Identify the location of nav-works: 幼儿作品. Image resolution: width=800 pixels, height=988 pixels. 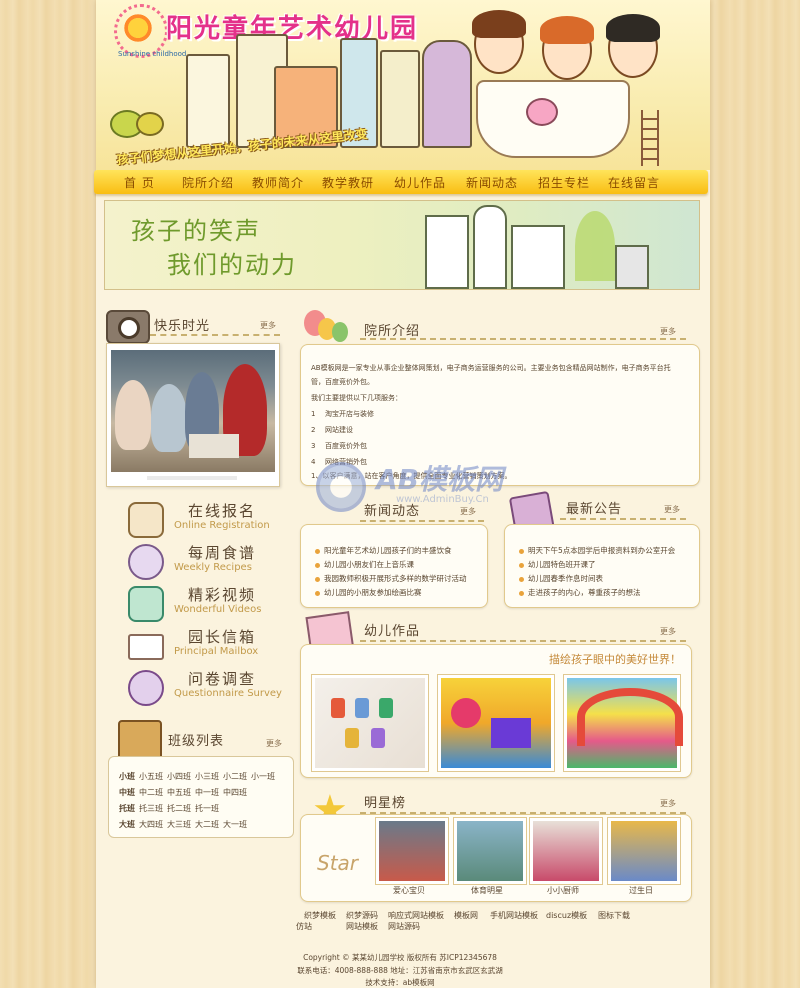
(420, 182).